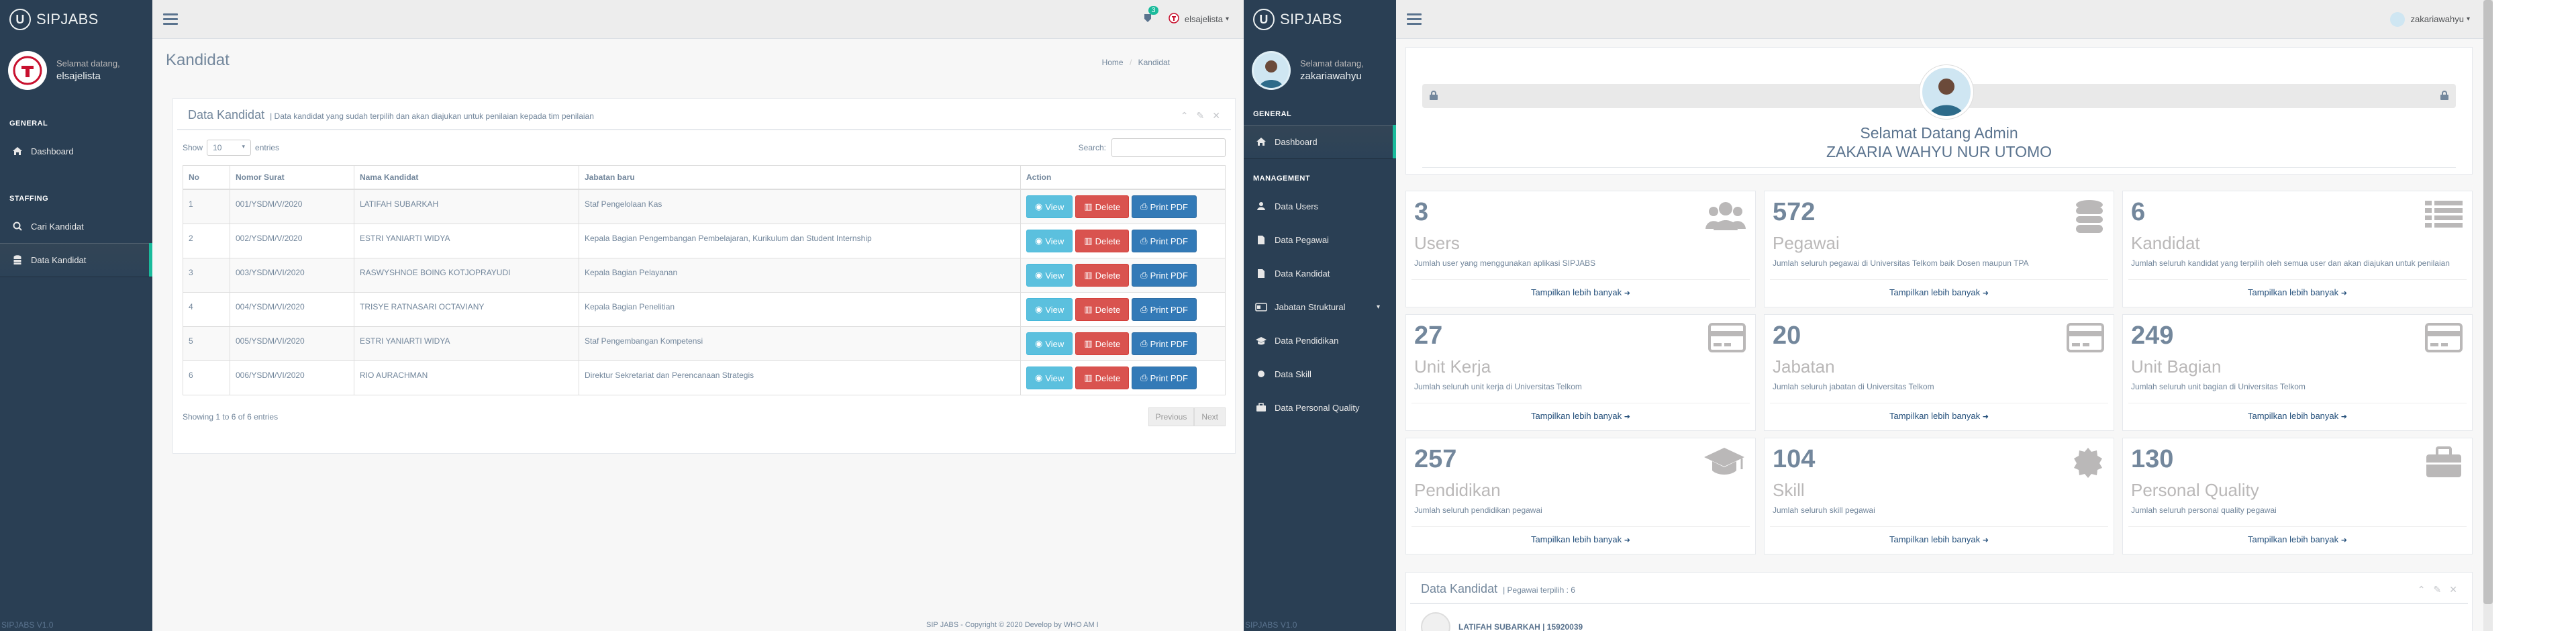  Describe the element at coordinates (466, 177) in the screenshot. I see `col-nama-kandidat: Nama Kandidat` at that location.